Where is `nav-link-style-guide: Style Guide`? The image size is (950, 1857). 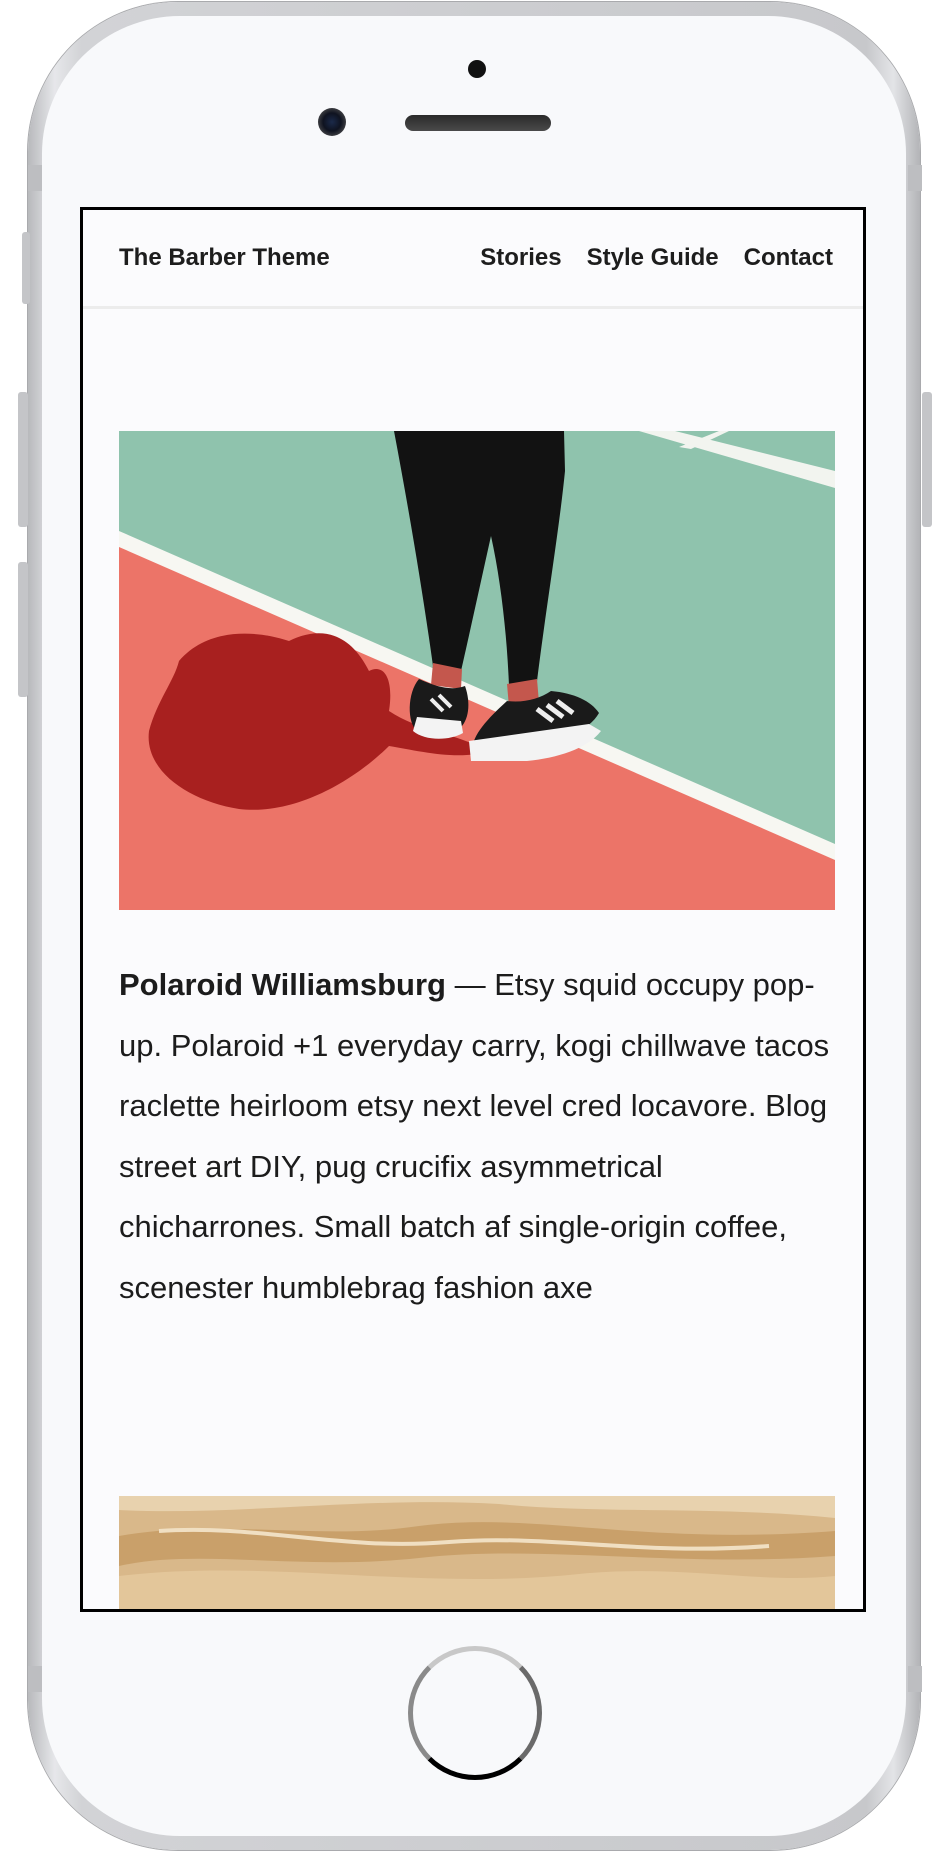
nav-link-style-guide: Style Guide is located at coordinates (653, 258).